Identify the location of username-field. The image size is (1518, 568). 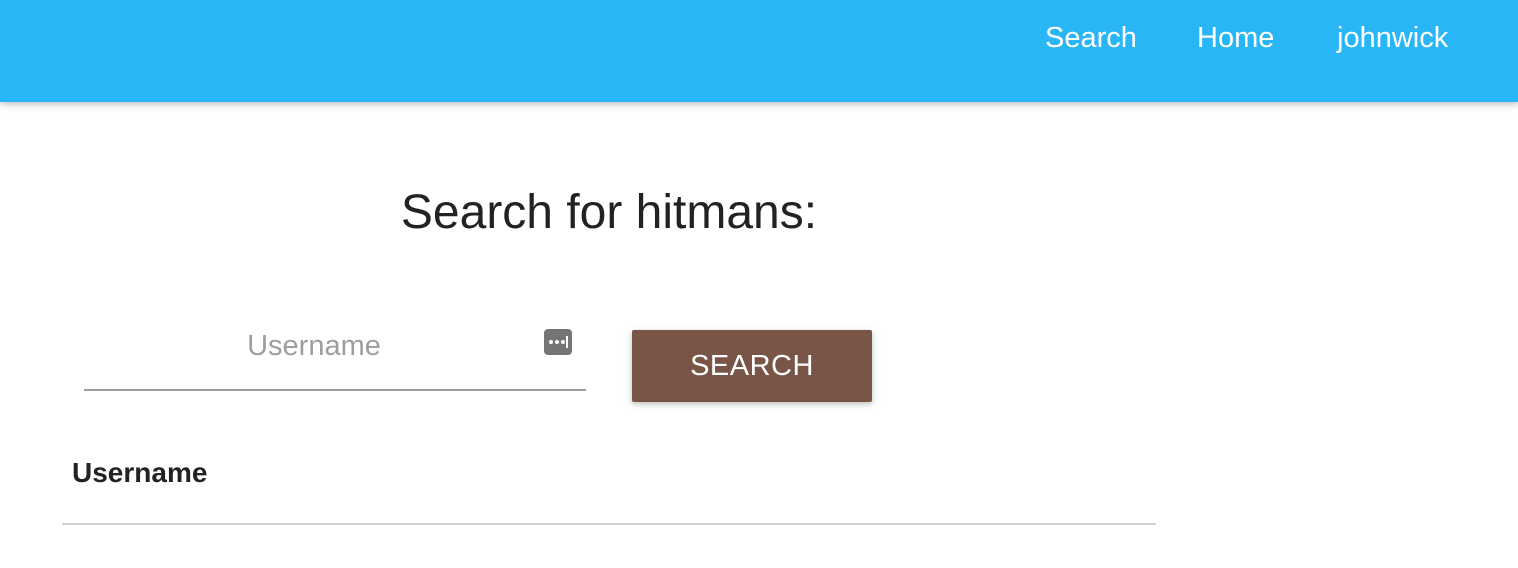
(335, 354).